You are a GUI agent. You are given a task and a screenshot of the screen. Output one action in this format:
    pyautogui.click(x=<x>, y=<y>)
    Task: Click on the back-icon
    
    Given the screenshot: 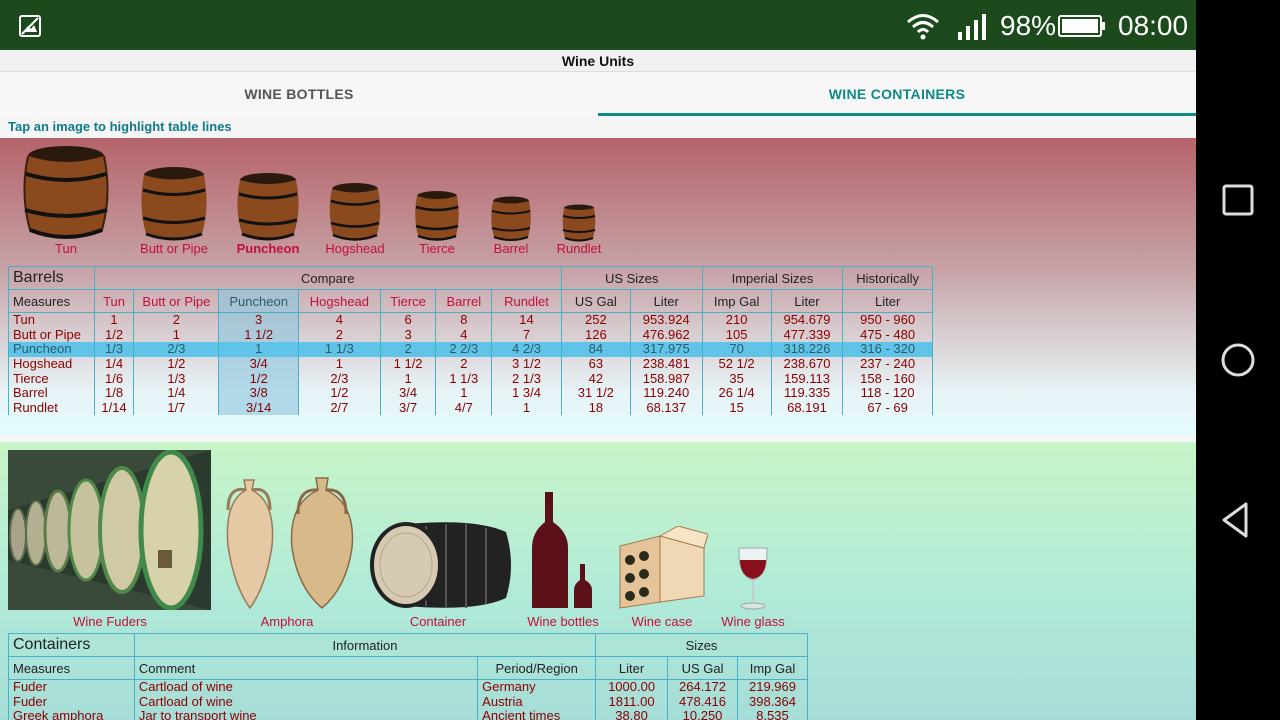 What is the action you would take?
    pyautogui.click(x=1238, y=520)
    